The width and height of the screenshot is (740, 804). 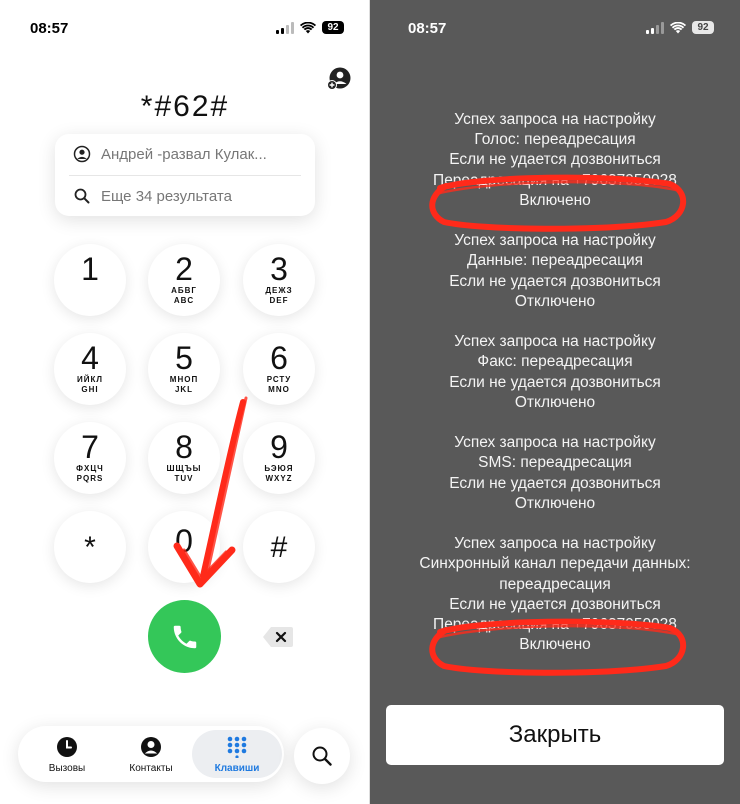 I want to click on key-4: 4 ИЙКЛ GHI, so click(x=90, y=369).